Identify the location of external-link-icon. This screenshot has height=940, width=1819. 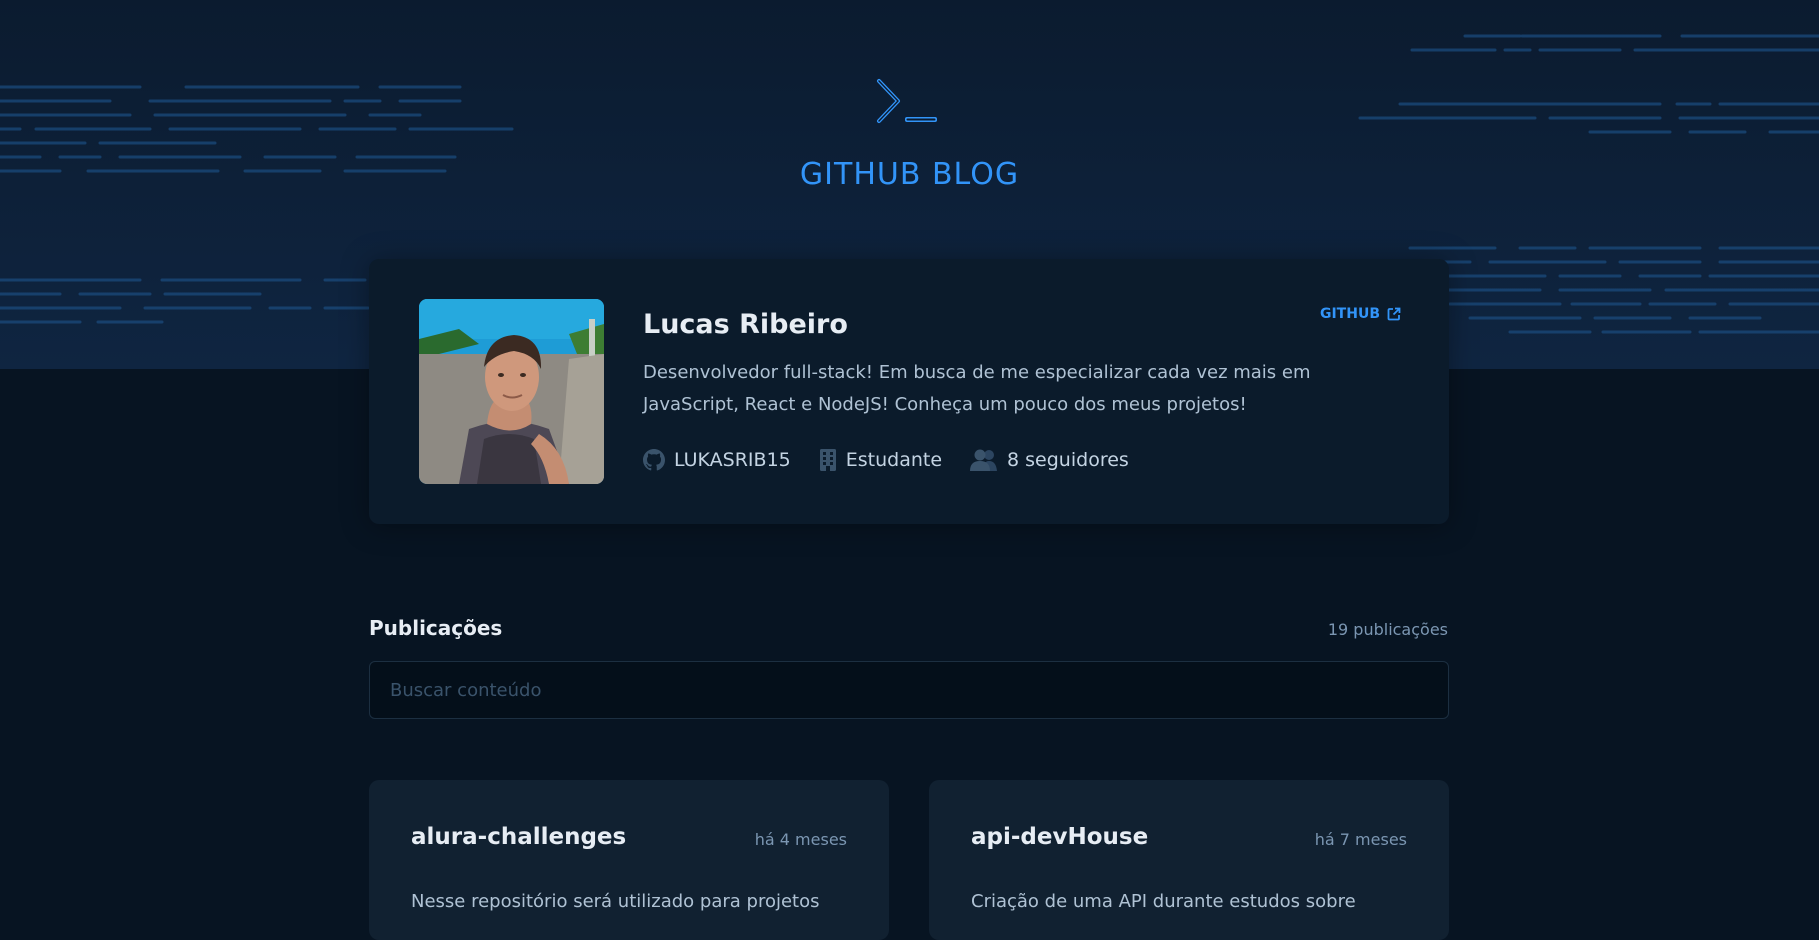
(1394, 314).